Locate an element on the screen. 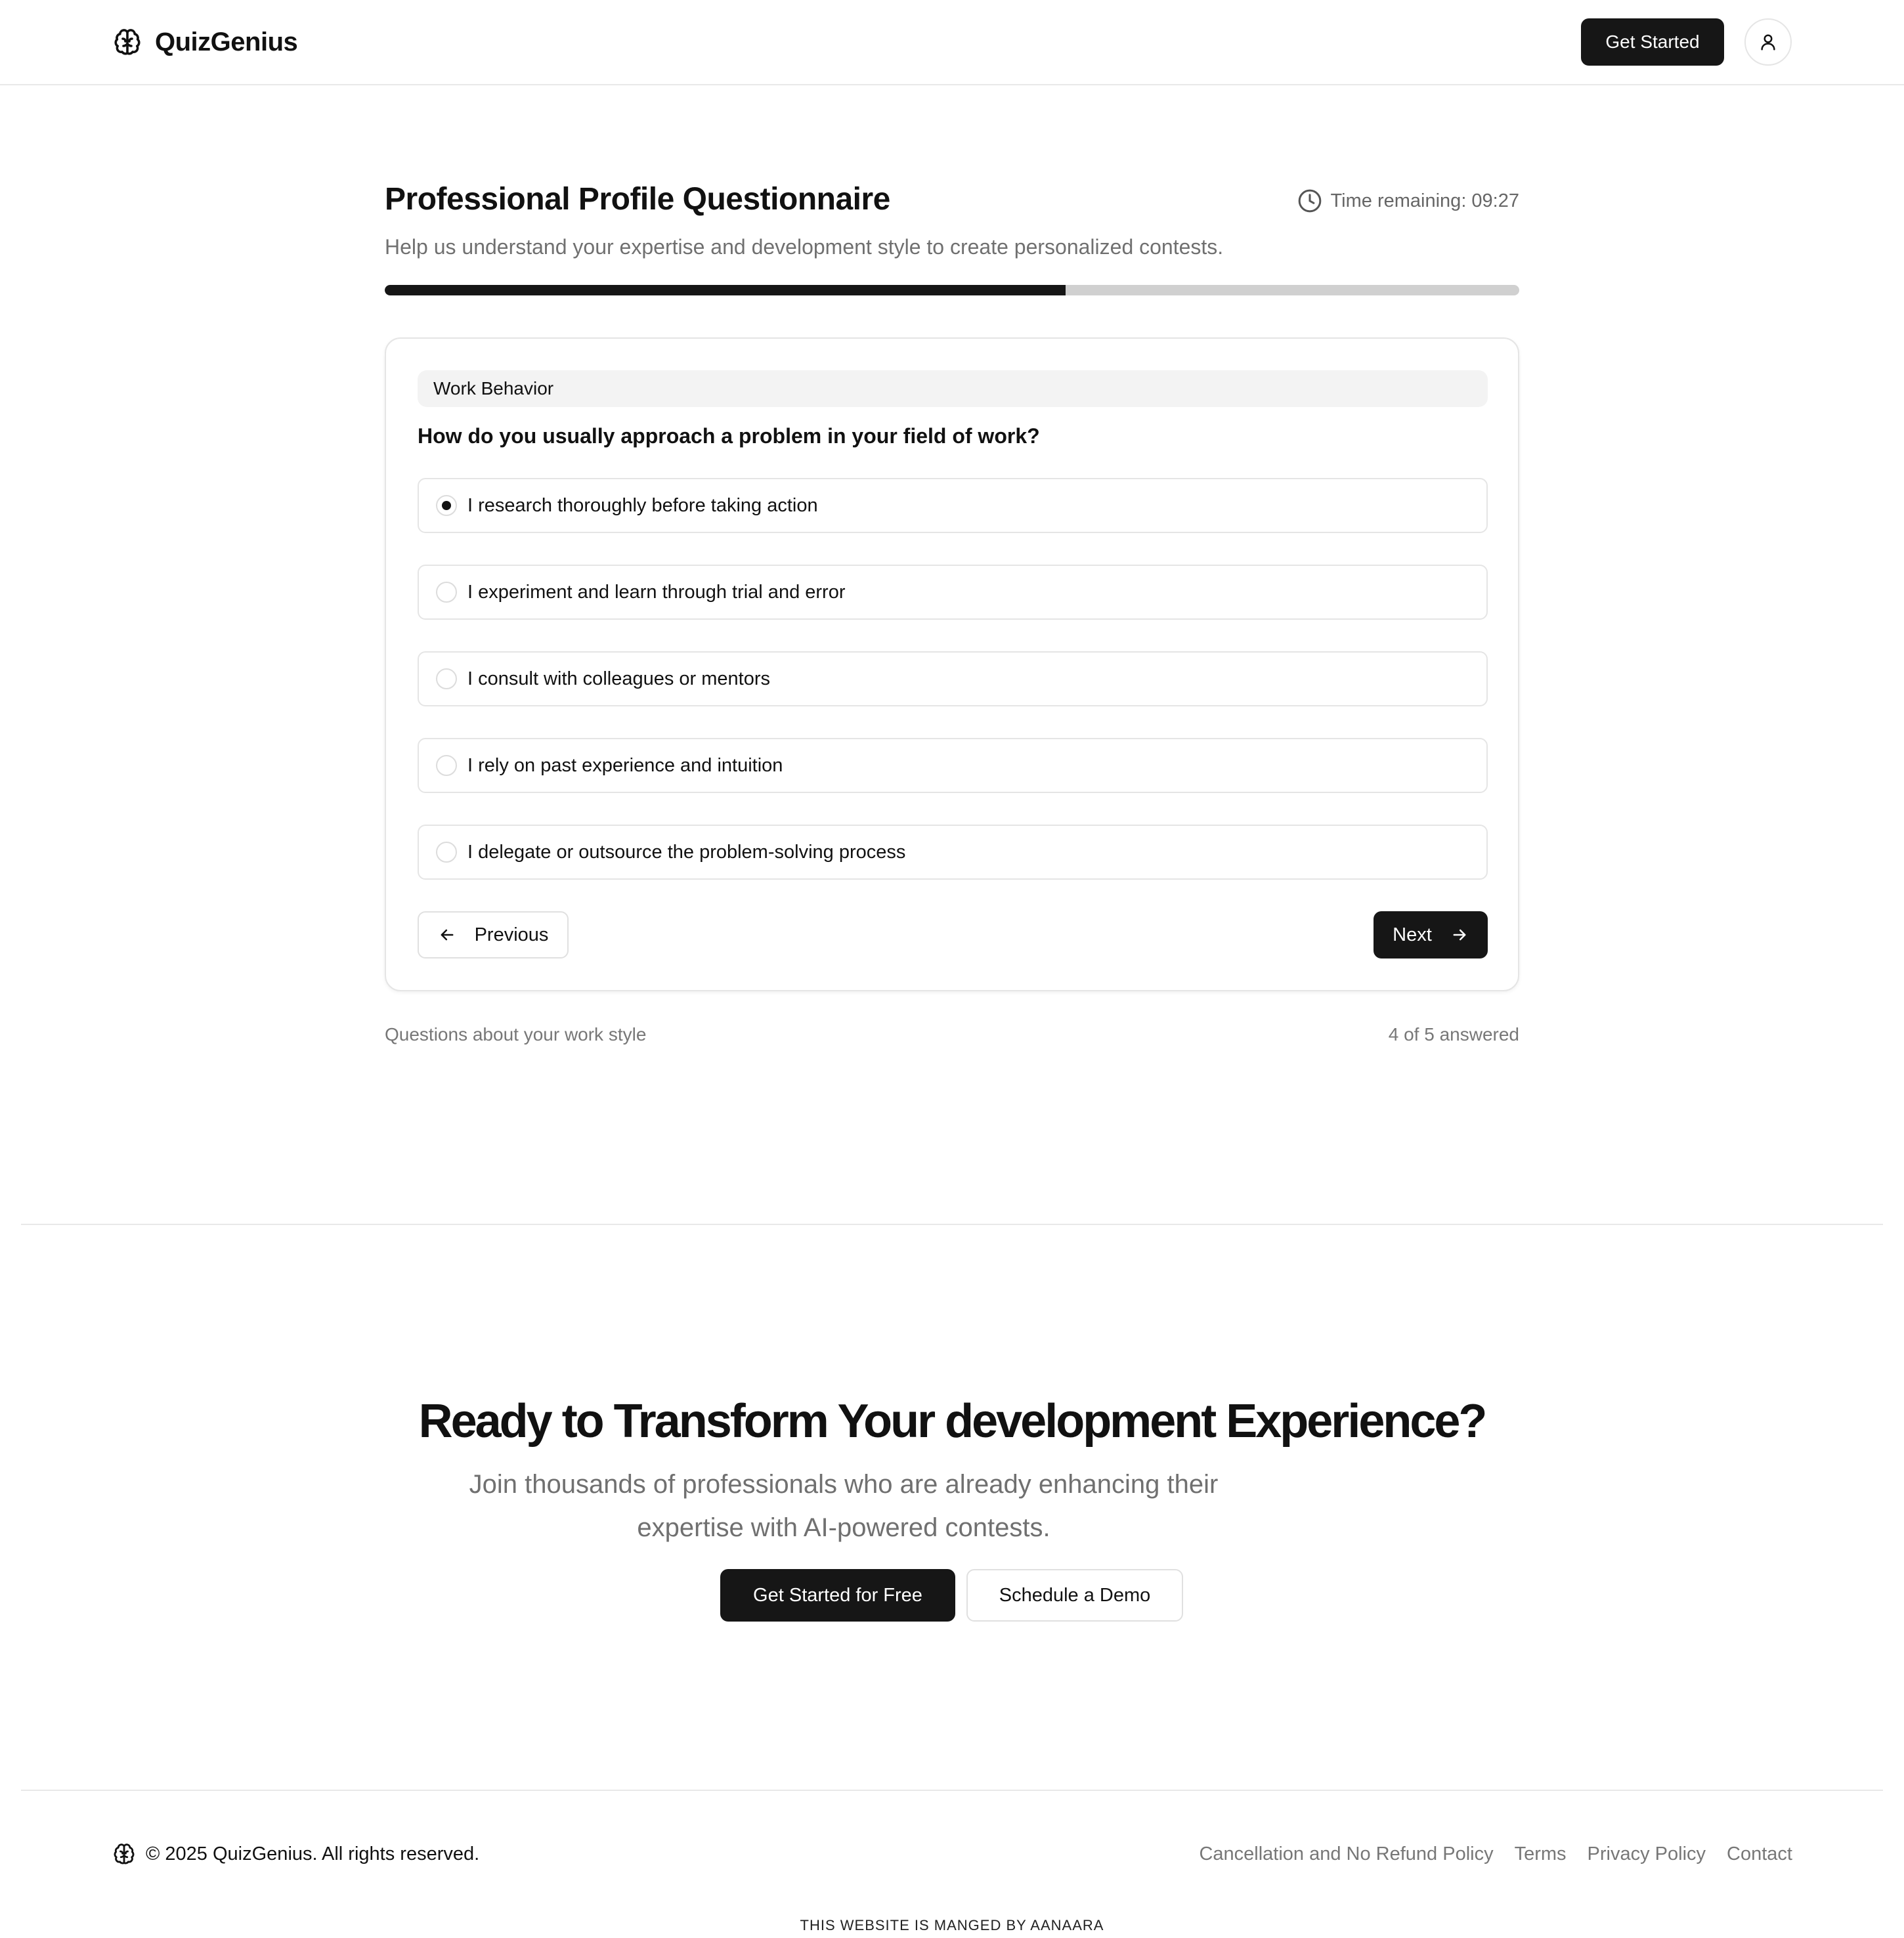  previous-button: Previous is located at coordinates (493, 934).